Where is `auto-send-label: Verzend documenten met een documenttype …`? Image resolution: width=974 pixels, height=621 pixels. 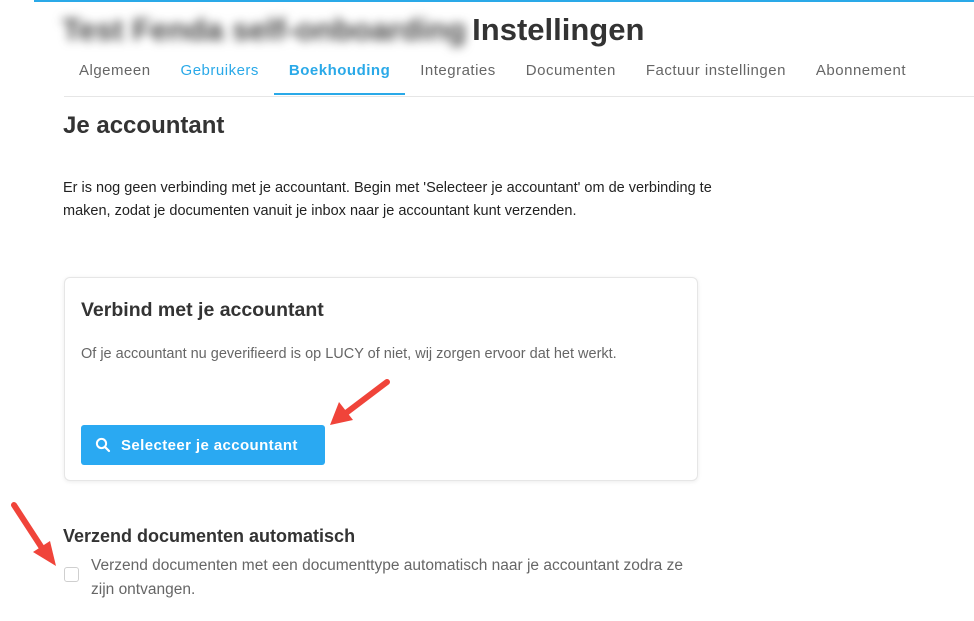
auto-send-label: Verzend documenten met een documenttype … is located at coordinates (396, 578).